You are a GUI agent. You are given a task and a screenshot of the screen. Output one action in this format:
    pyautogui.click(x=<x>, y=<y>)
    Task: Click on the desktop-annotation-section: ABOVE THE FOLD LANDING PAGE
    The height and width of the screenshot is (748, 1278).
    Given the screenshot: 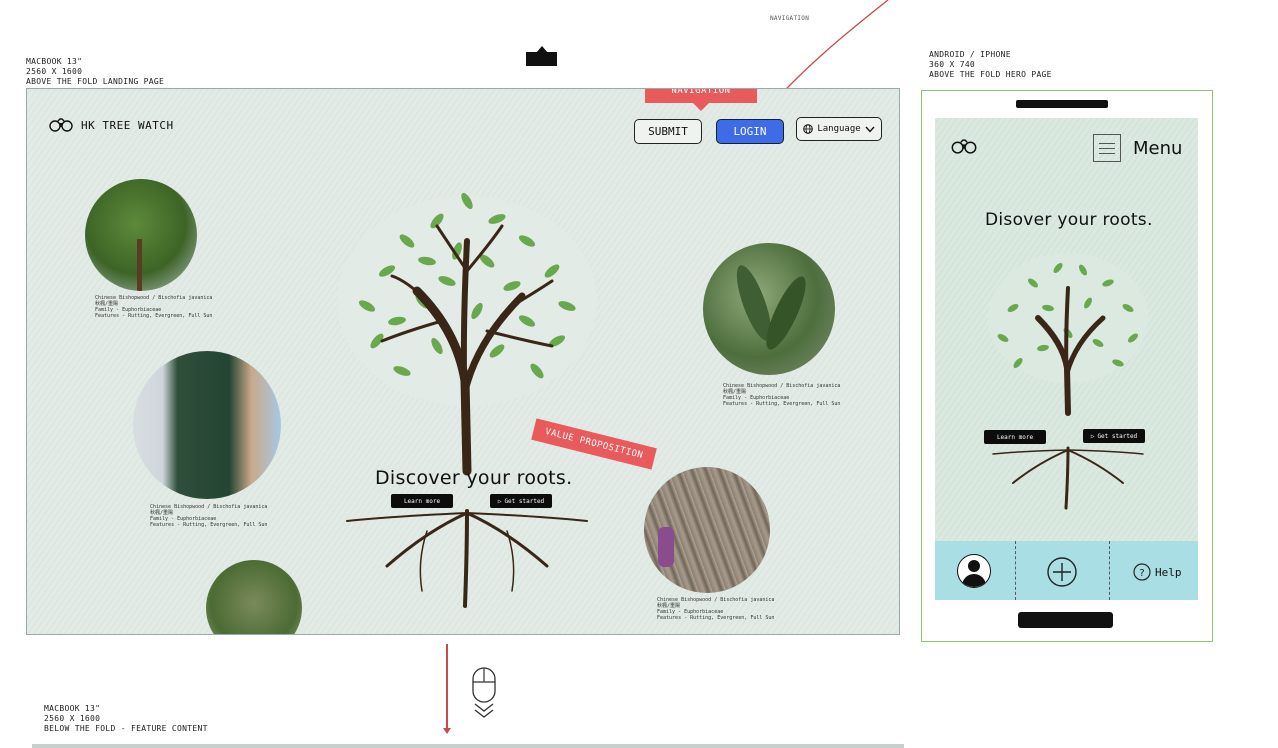 What is the action you would take?
    pyautogui.click(x=95, y=81)
    